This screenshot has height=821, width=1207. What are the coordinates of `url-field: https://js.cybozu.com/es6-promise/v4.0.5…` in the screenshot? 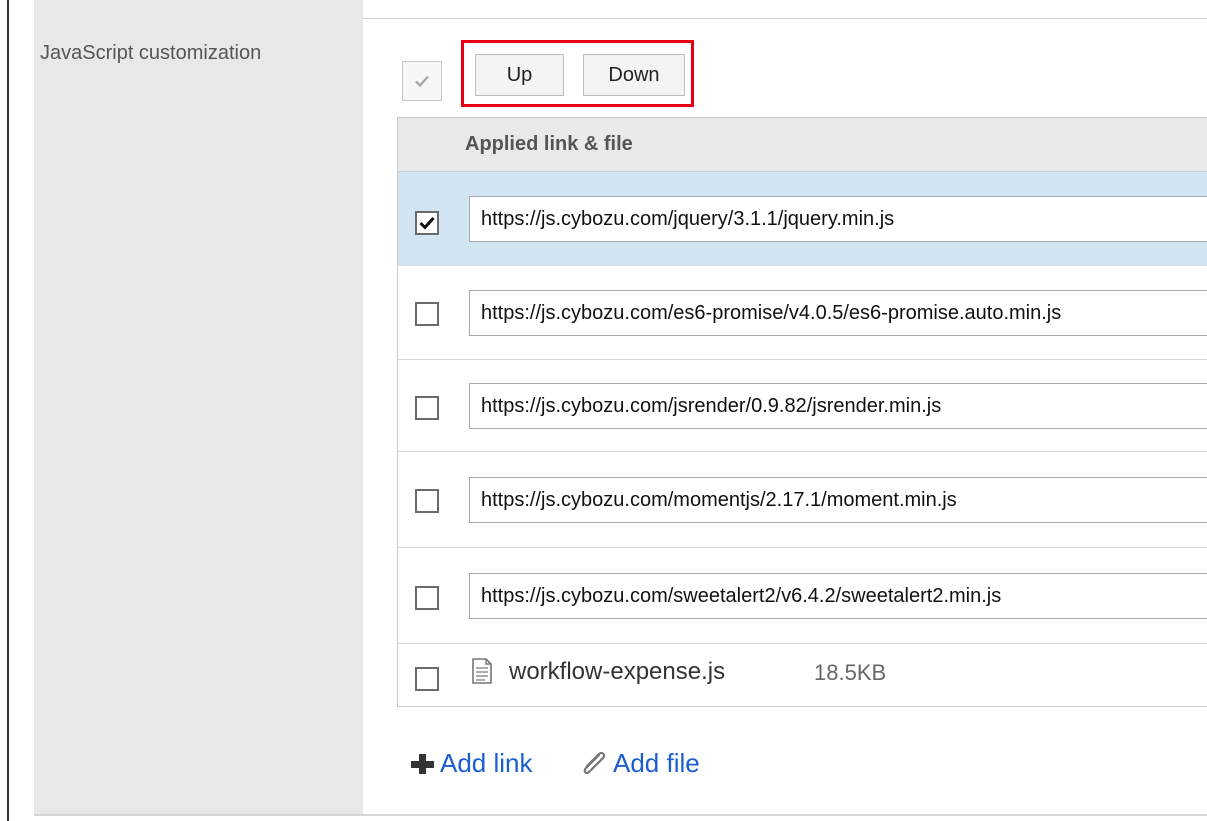 It's located at (838, 313).